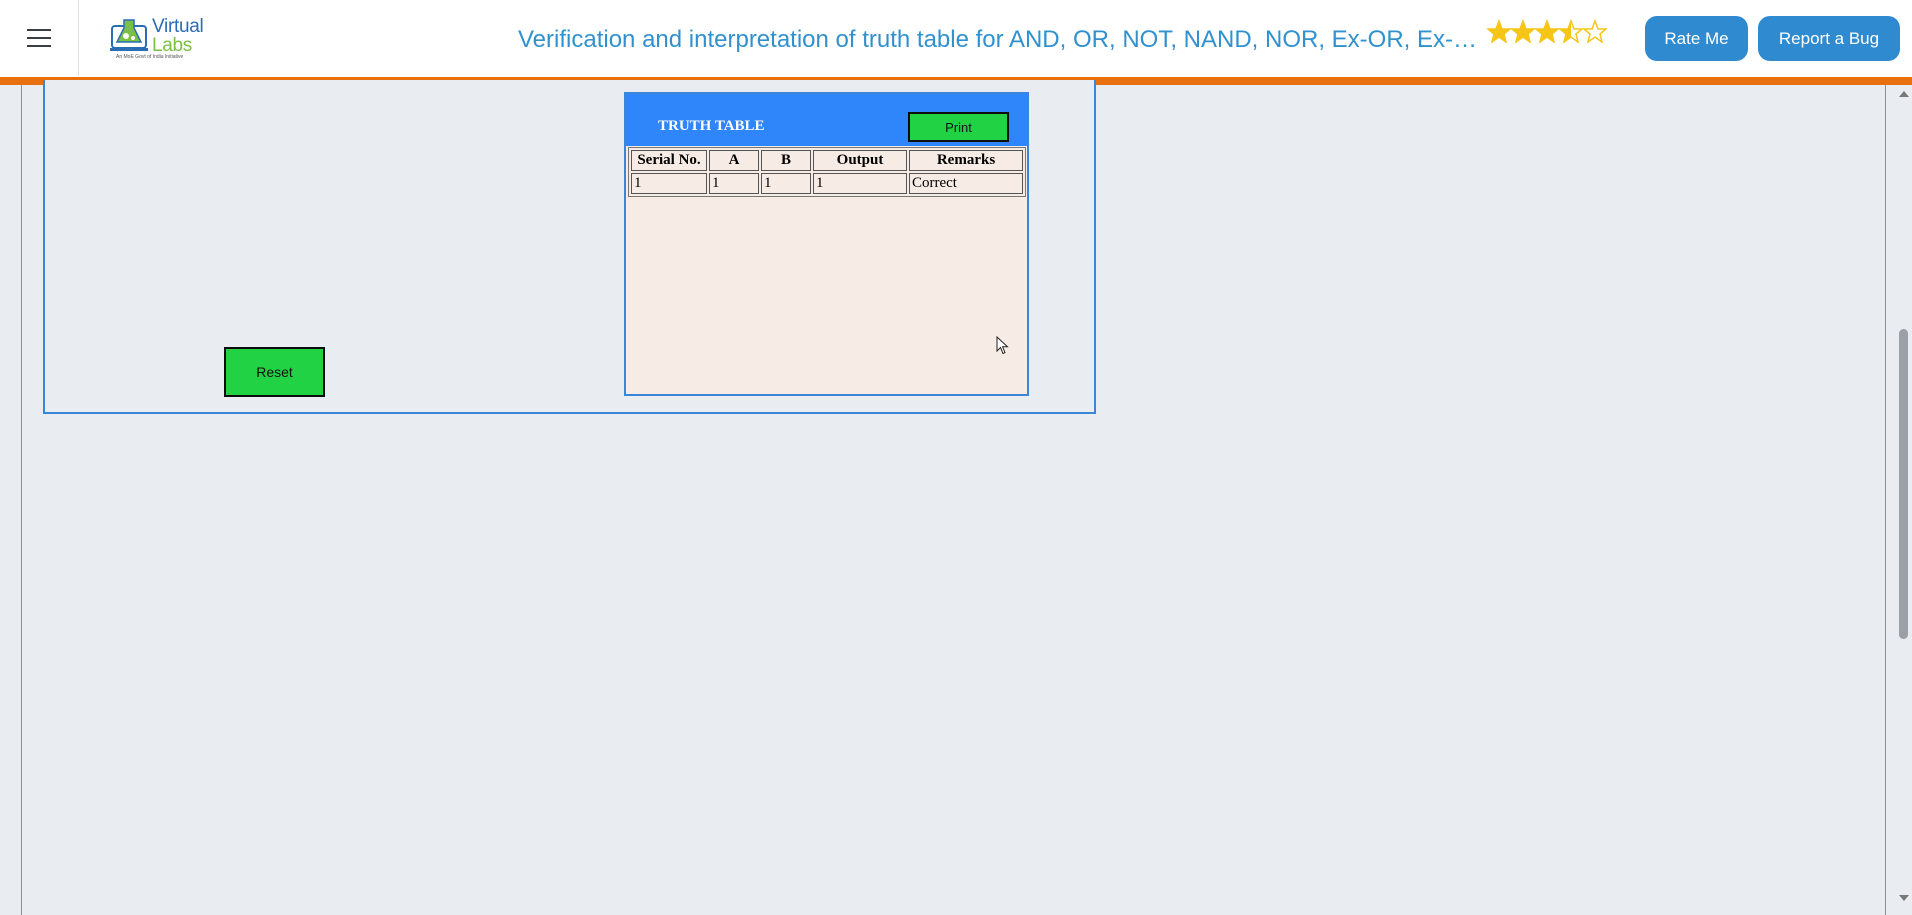  I want to click on scroll-up-arrow-icon, so click(1904, 94).